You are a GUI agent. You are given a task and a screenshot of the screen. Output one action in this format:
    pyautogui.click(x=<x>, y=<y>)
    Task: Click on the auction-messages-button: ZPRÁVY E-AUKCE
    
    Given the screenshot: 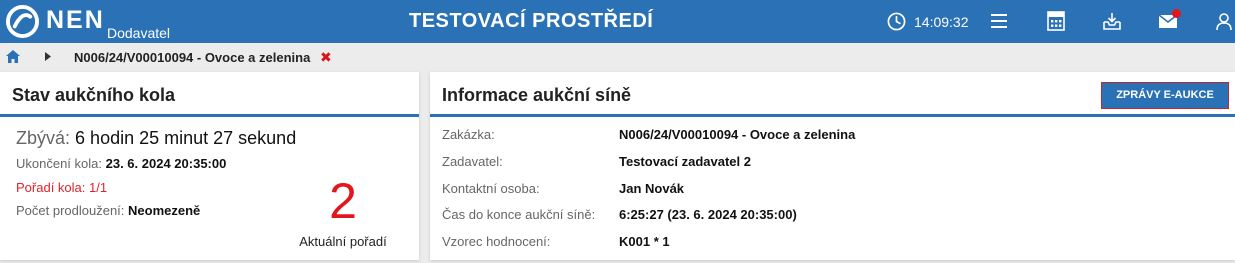 What is the action you would take?
    pyautogui.click(x=1165, y=95)
    